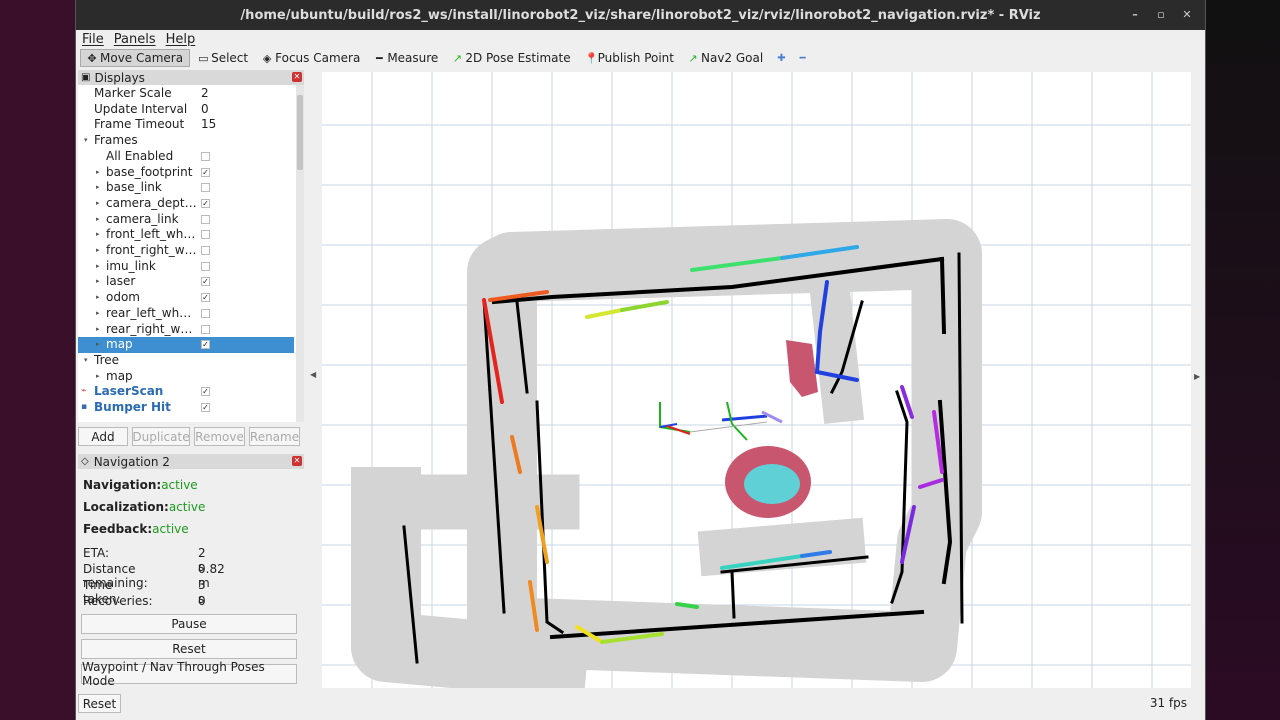 Image resolution: width=1280 pixels, height=720 pixels. What do you see at coordinates (205, 94) in the screenshot?
I see `tree-row-value: 2` at bounding box center [205, 94].